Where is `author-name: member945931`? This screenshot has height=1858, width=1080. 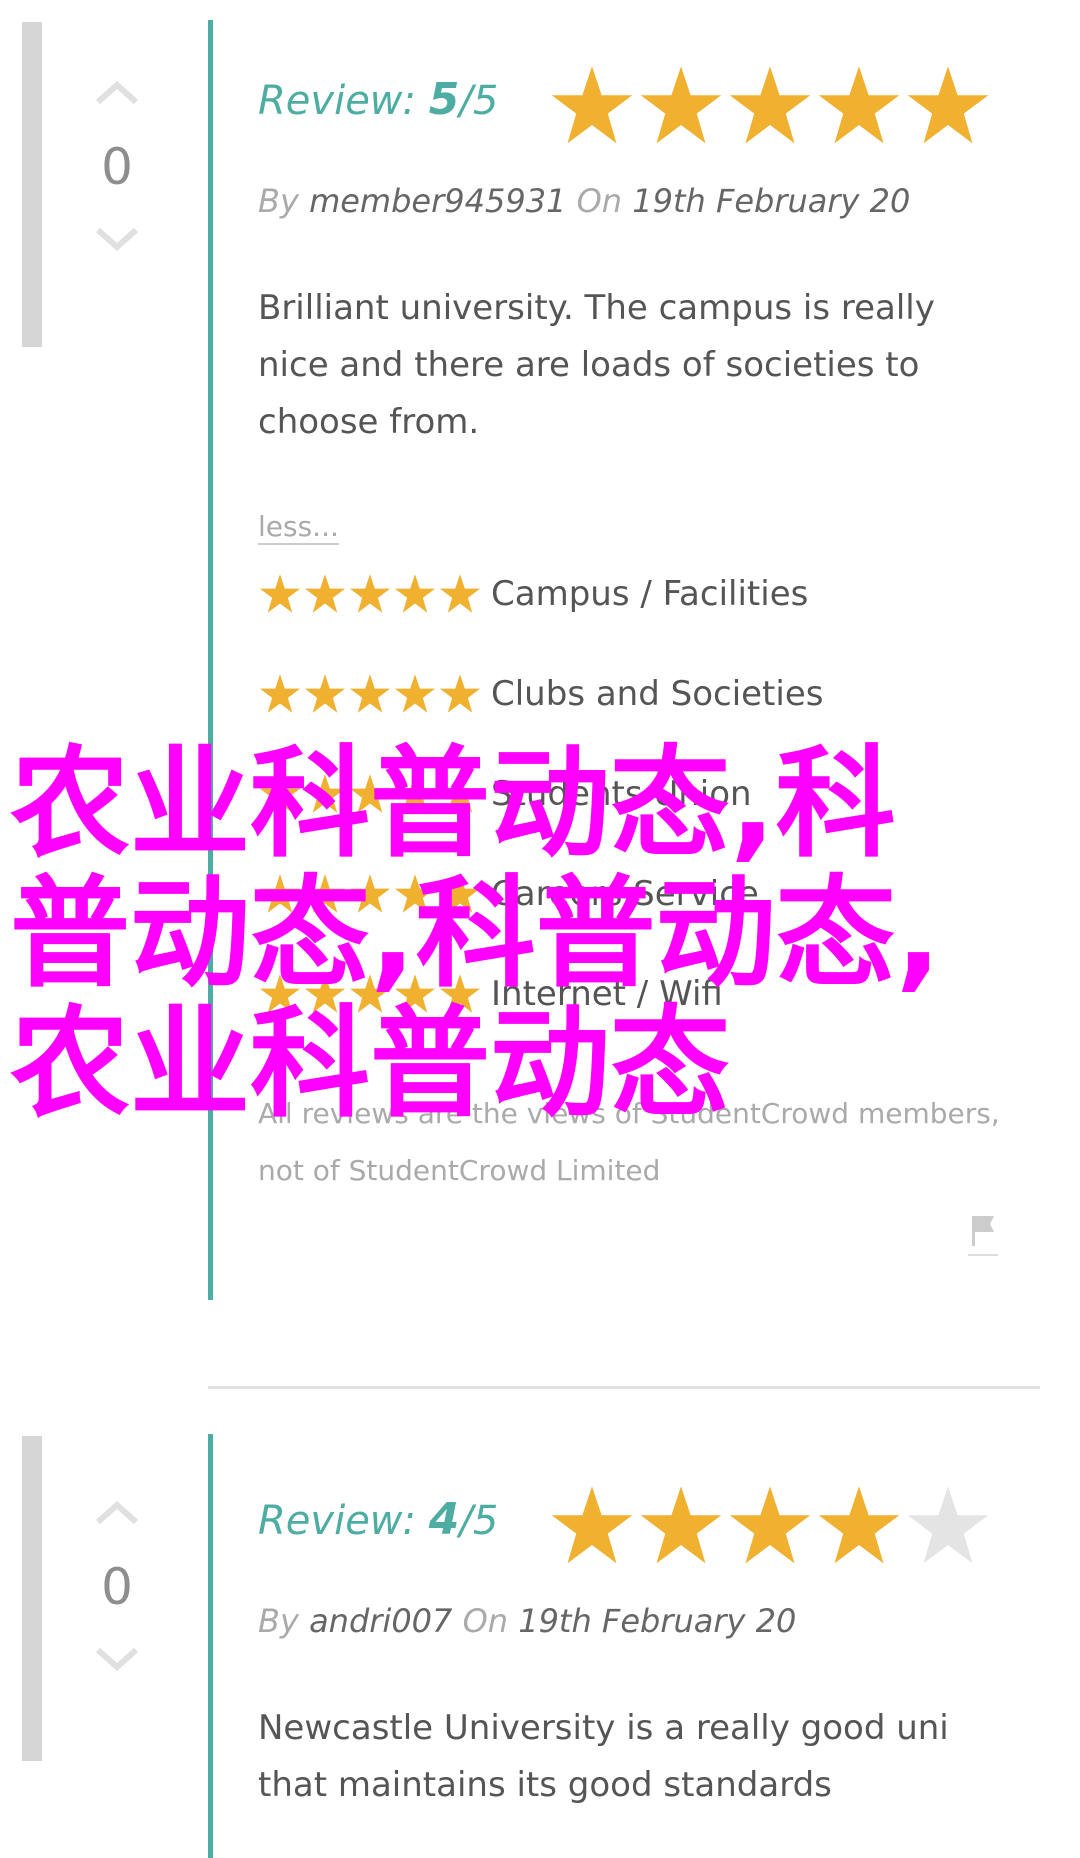 author-name: member945931 is located at coordinates (437, 201).